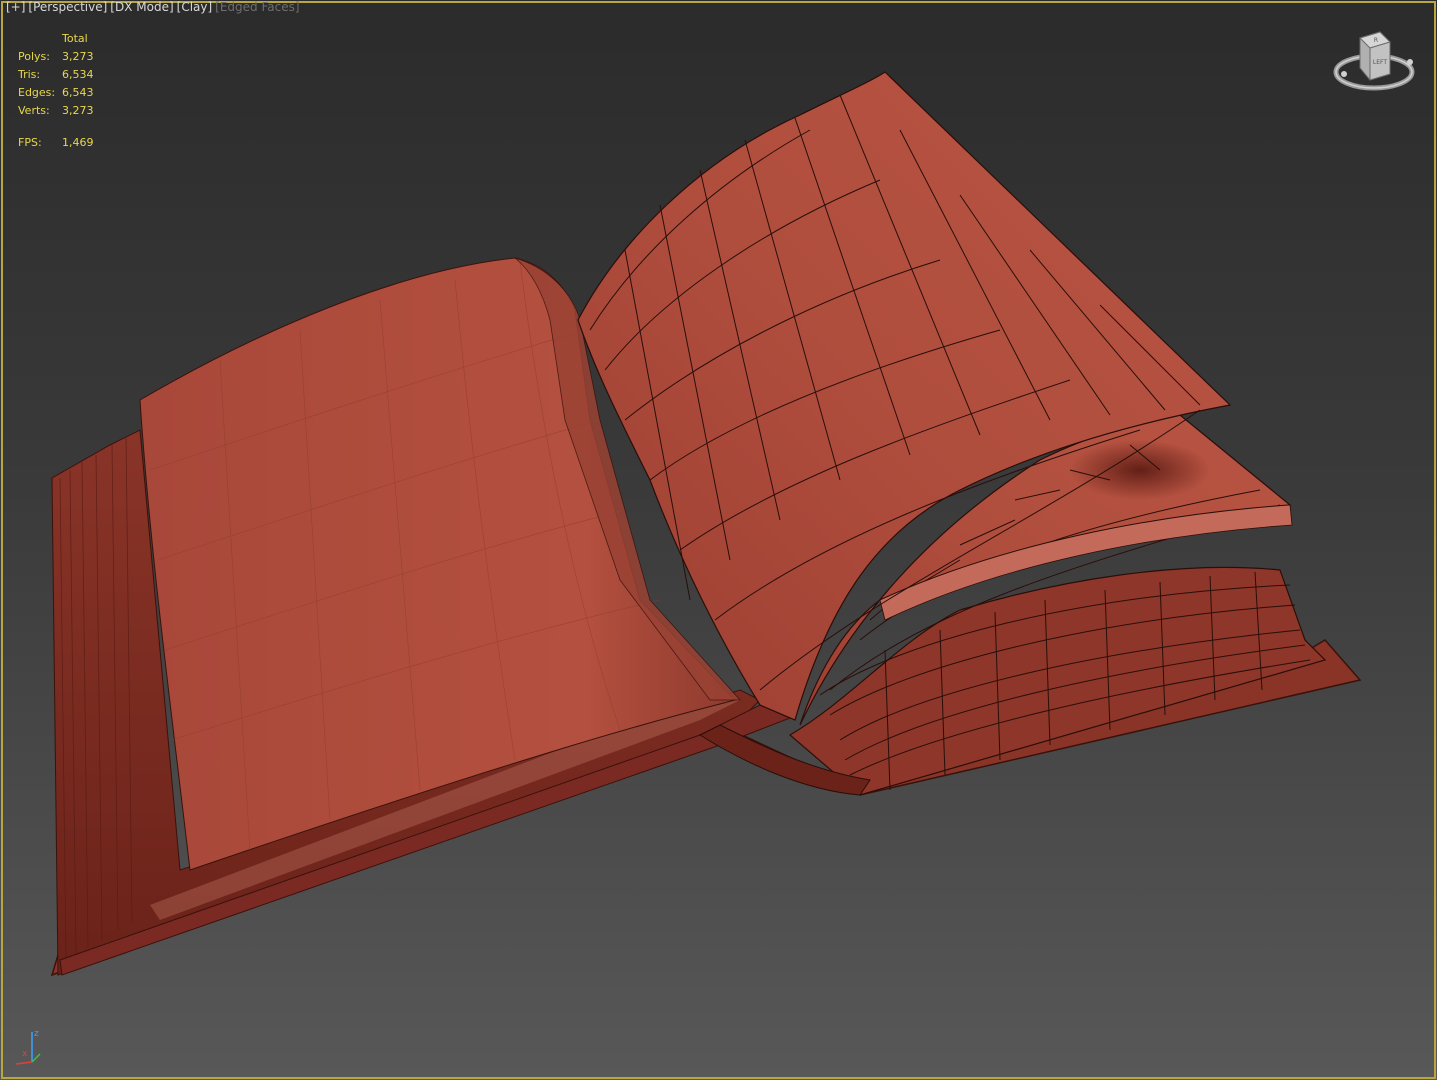 The image size is (1437, 1080). I want to click on viewport-driver-label: [DX Mode], so click(141, 7).